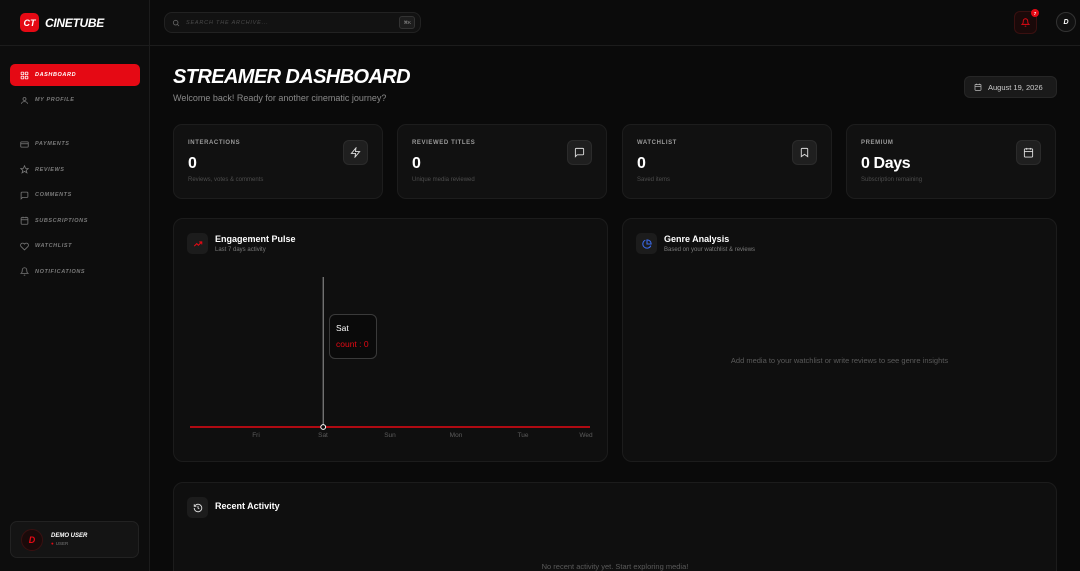 This screenshot has width=1080, height=571. Describe the element at coordinates (523, 435) in the screenshot. I see `x-tick-label: Tue` at that location.